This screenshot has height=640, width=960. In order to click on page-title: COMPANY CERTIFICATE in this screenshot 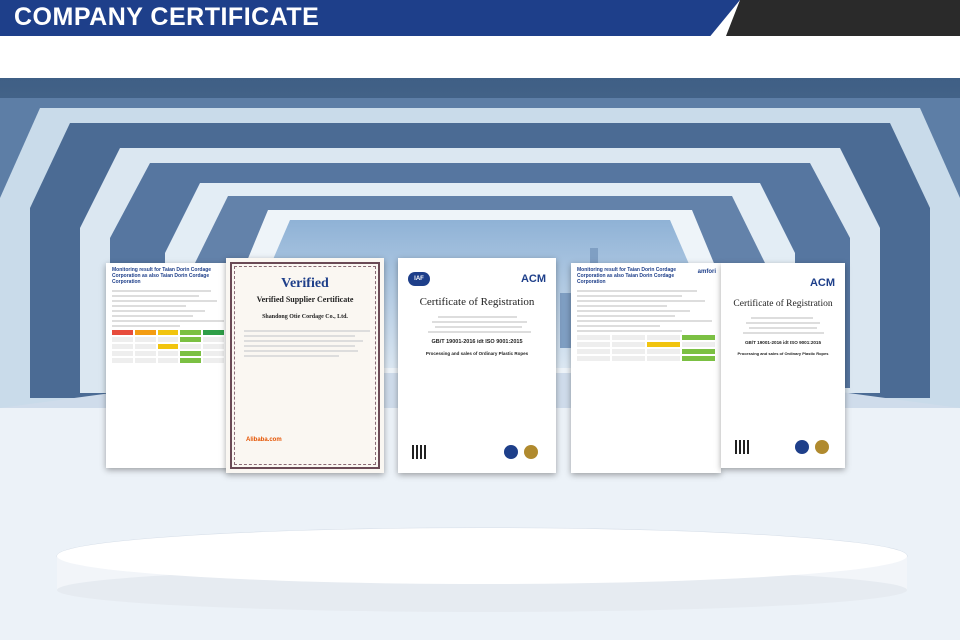, I will do `click(167, 17)`.